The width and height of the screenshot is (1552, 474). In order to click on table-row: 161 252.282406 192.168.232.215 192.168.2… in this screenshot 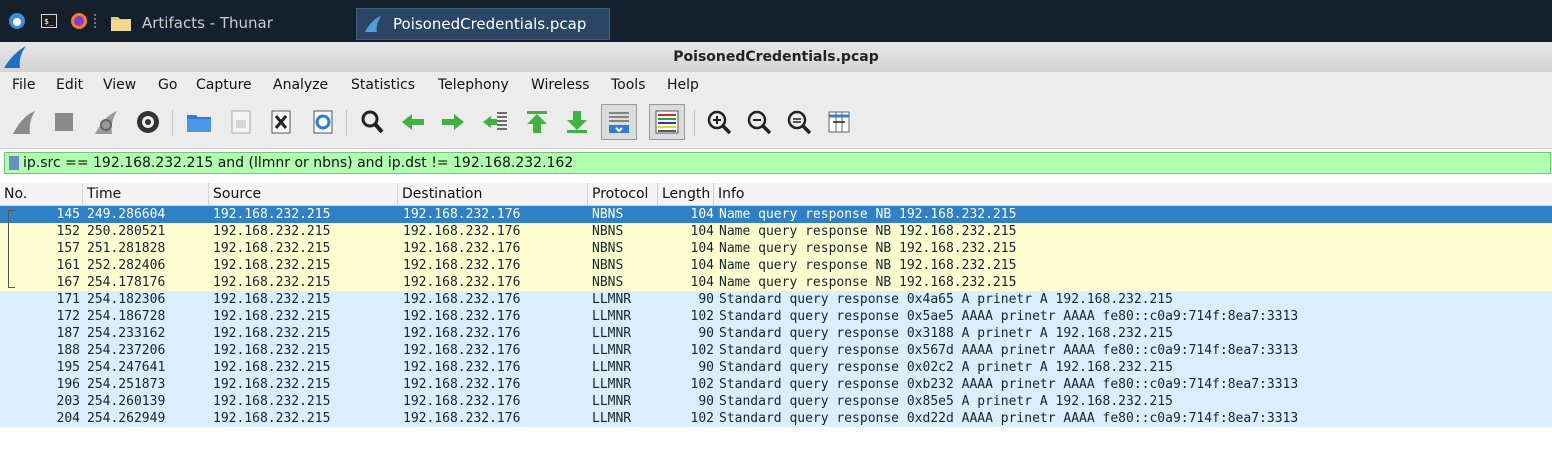, I will do `click(776, 265)`.